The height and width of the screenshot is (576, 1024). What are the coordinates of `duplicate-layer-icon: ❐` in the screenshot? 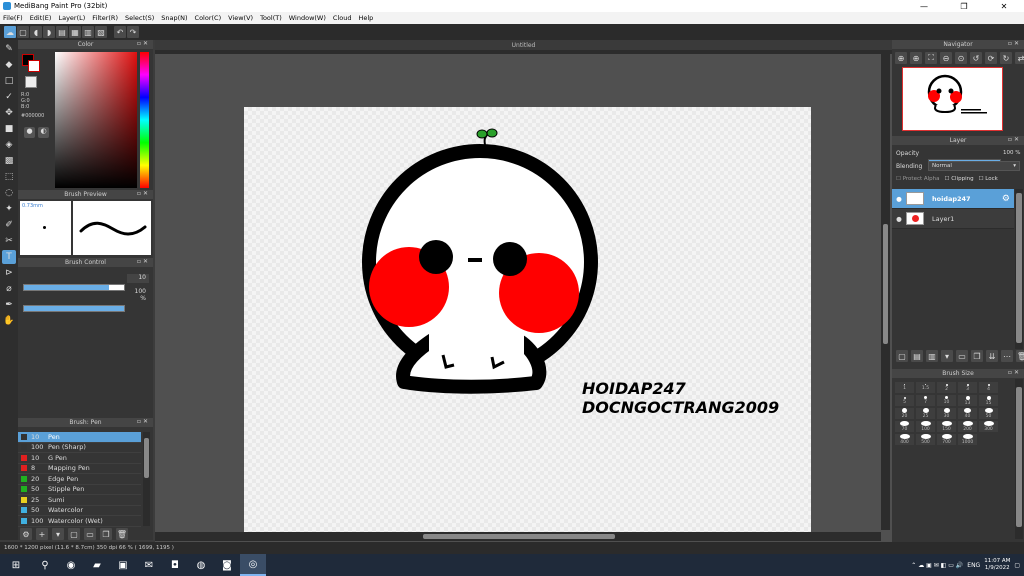 It's located at (977, 356).